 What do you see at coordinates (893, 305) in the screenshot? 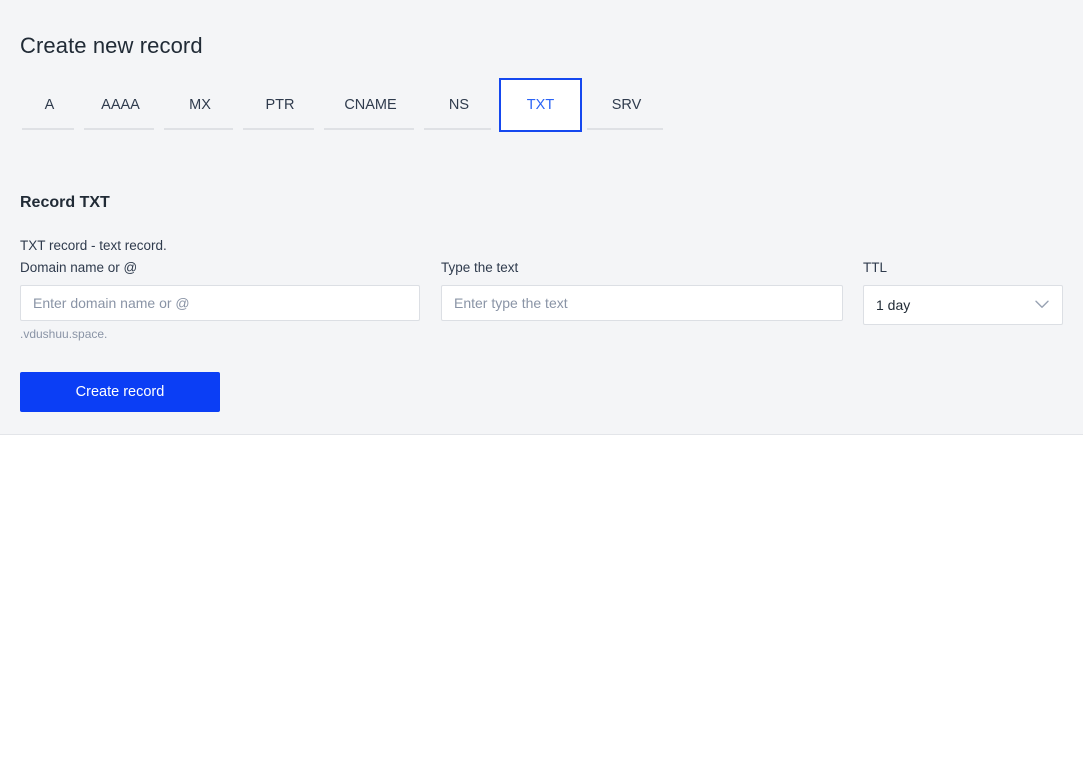
I see `ttl-selected-value: 1 day` at bounding box center [893, 305].